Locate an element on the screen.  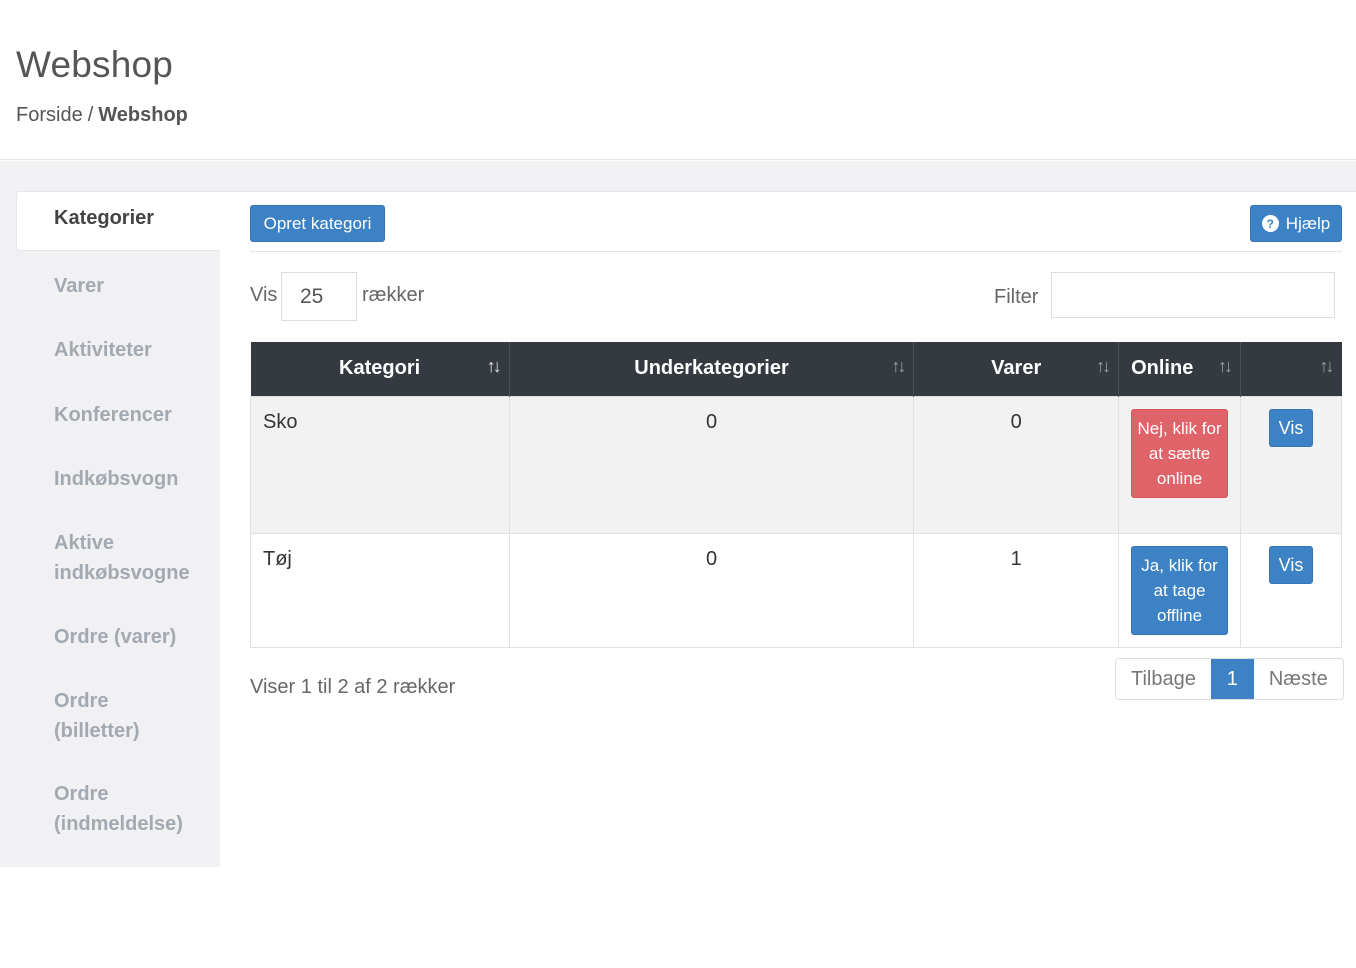
create-category-button: Opret kategori is located at coordinates (317, 223).